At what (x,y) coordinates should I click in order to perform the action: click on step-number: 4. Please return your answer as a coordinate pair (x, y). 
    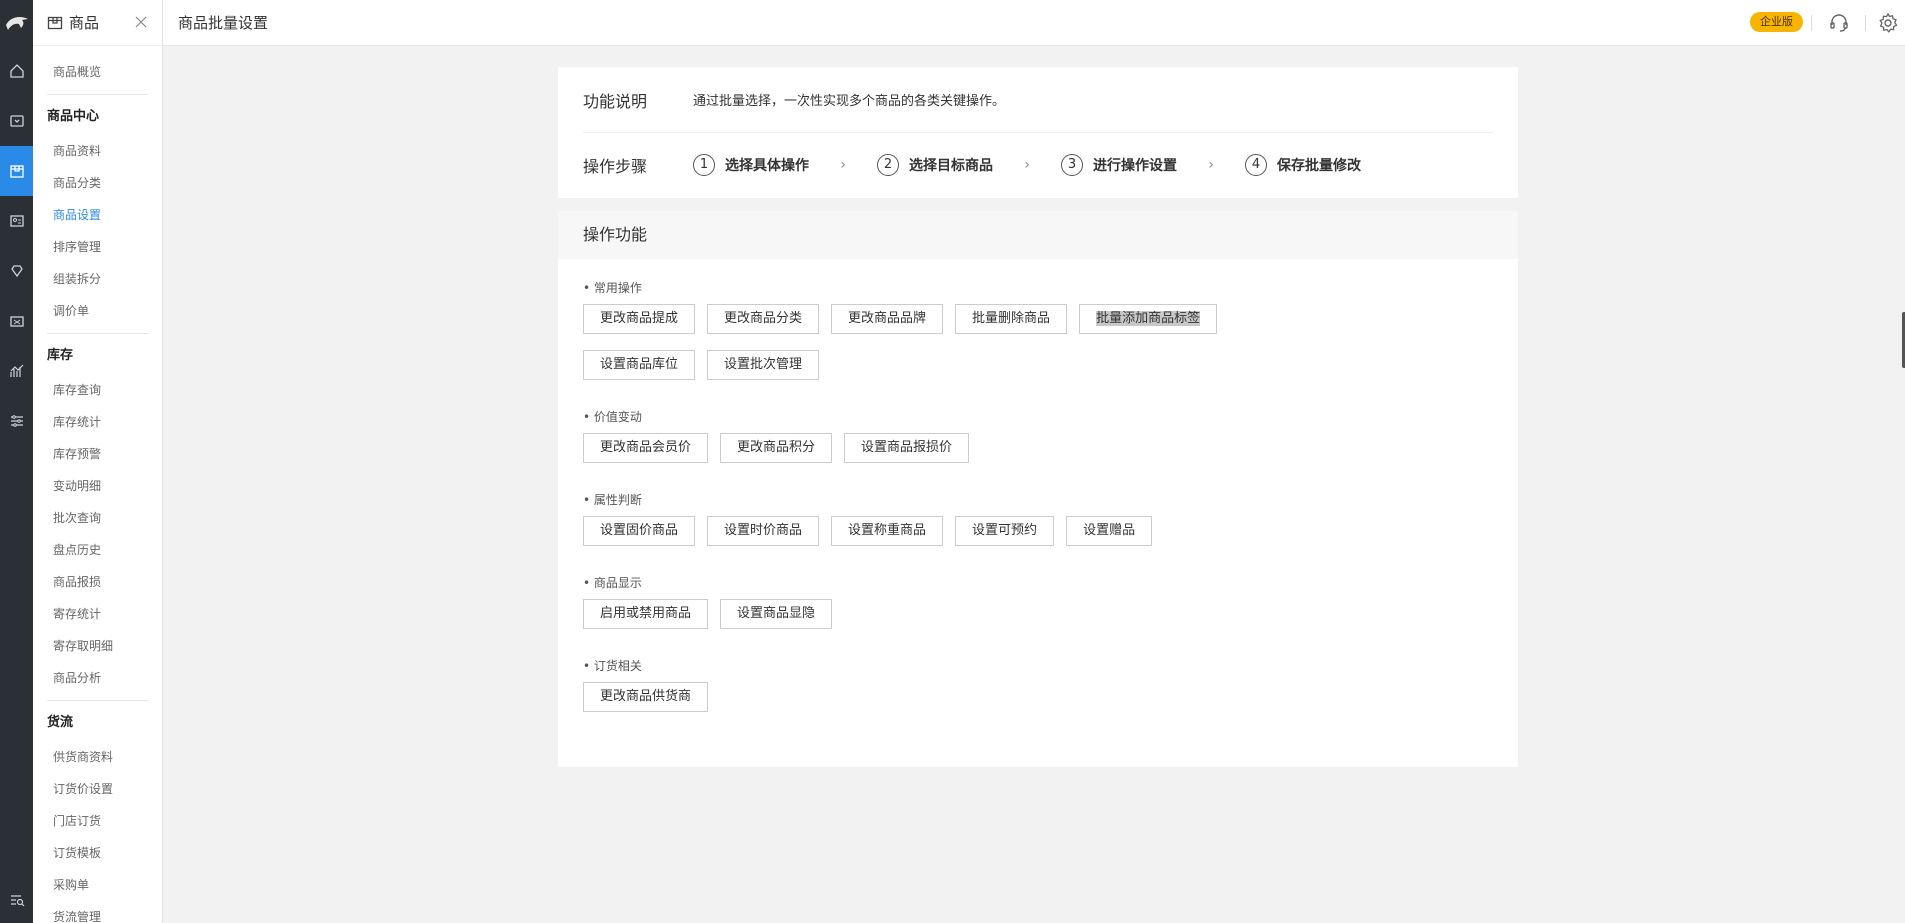
    Looking at the image, I should click on (1256, 165).